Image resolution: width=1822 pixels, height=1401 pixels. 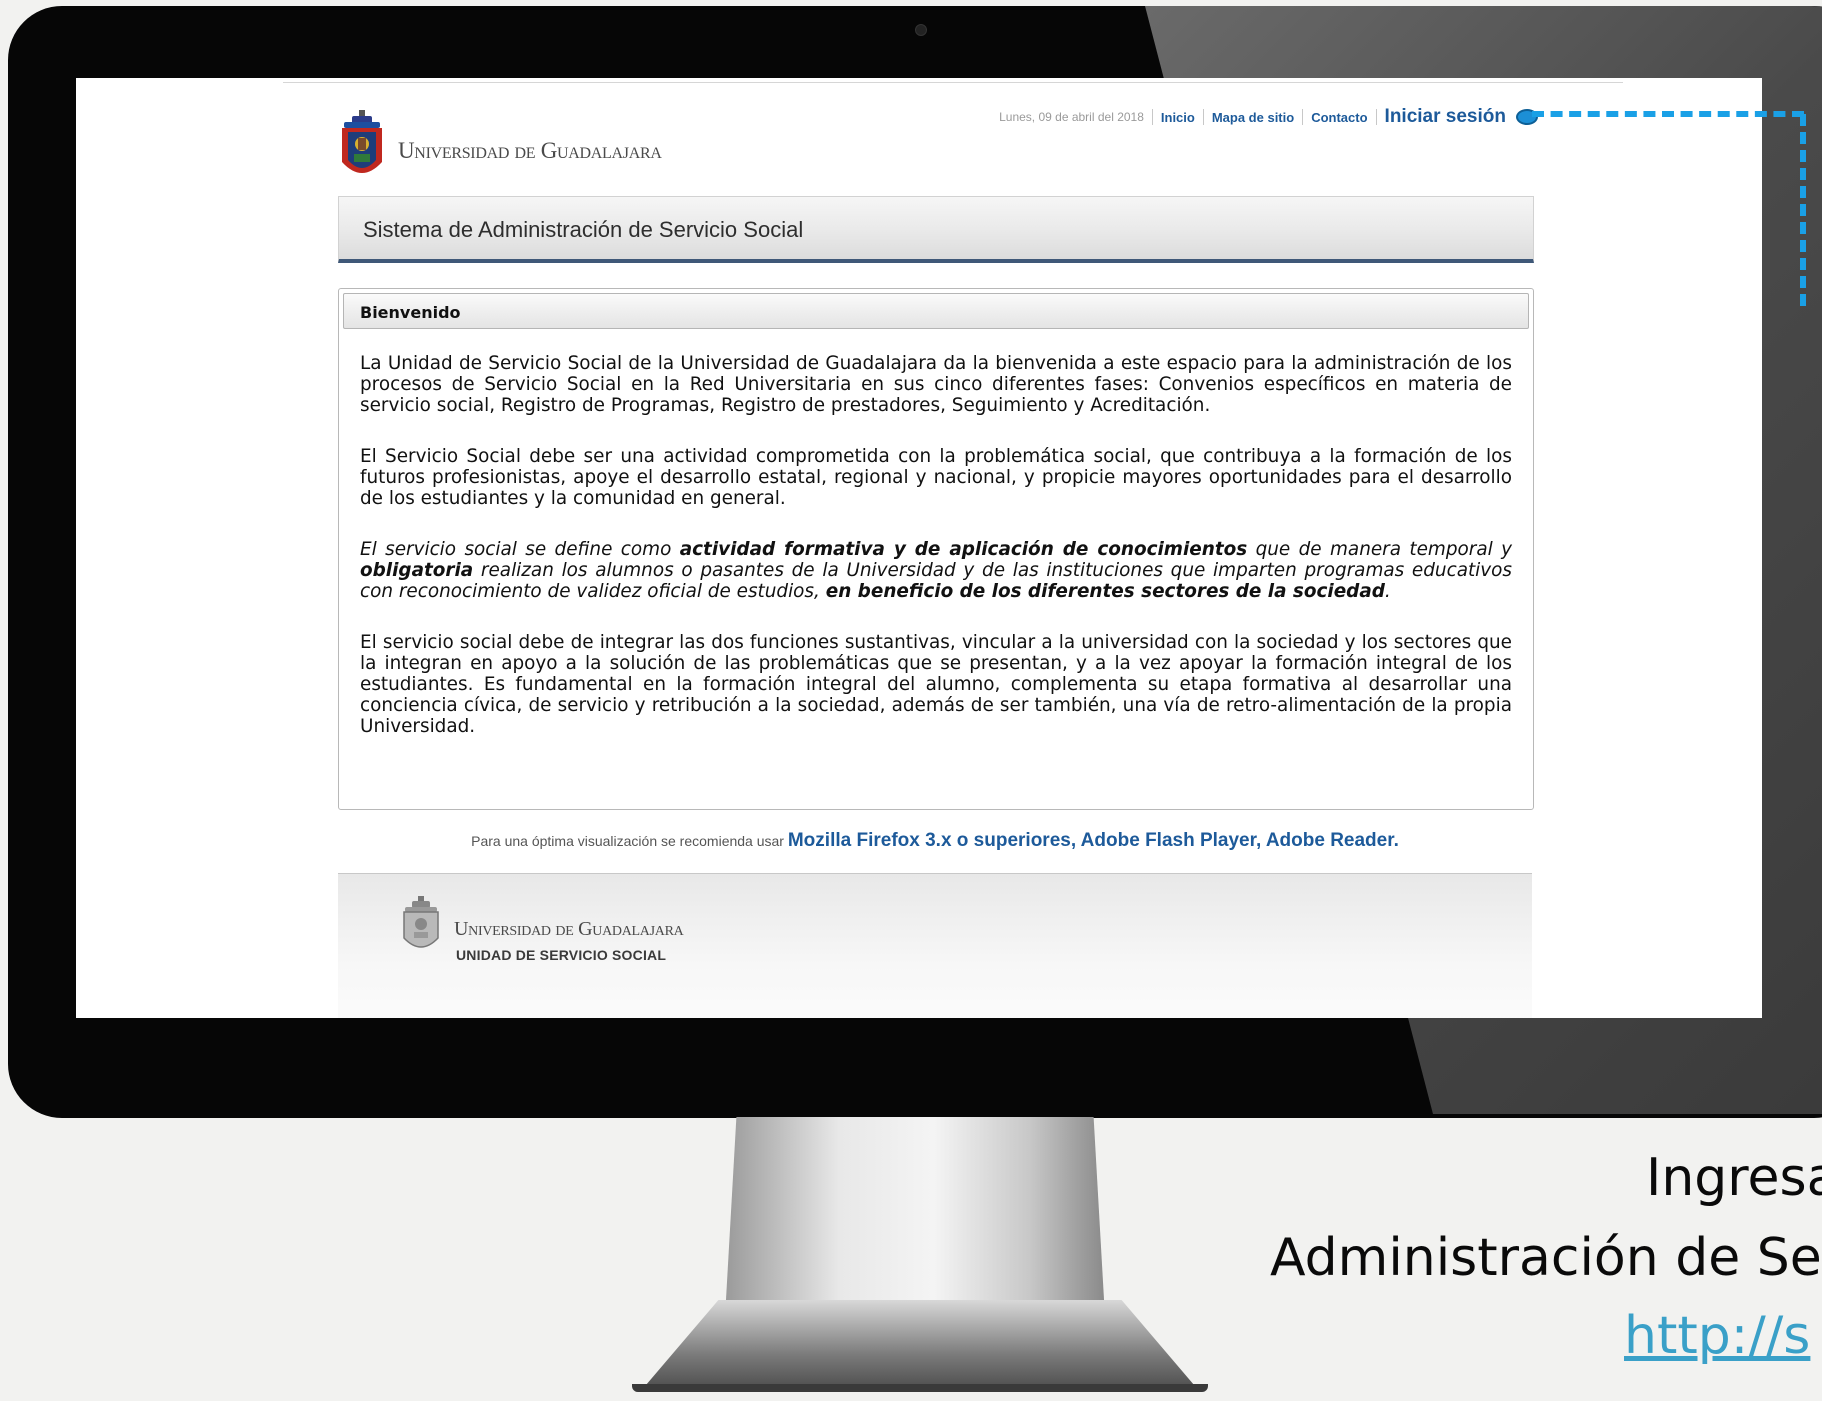 What do you see at coordinates (417, 570) in the screenshot?
I see `p3-bold-d: obligatoria` at bounding box center [417, 570].